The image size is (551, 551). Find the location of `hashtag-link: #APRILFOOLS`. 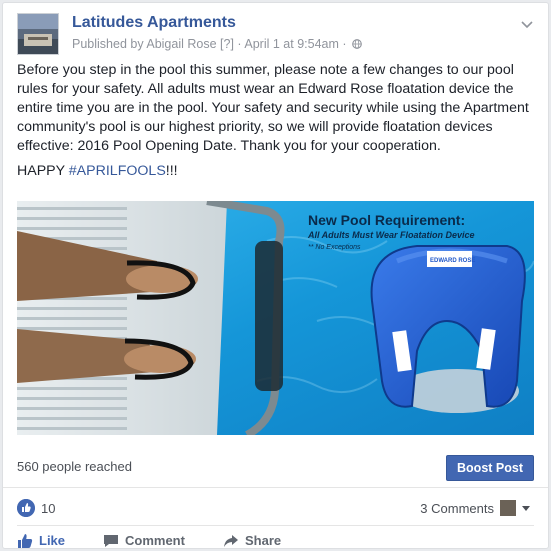

hashtag-link: #APRILFOOLS is located at coordinates (117, 171).